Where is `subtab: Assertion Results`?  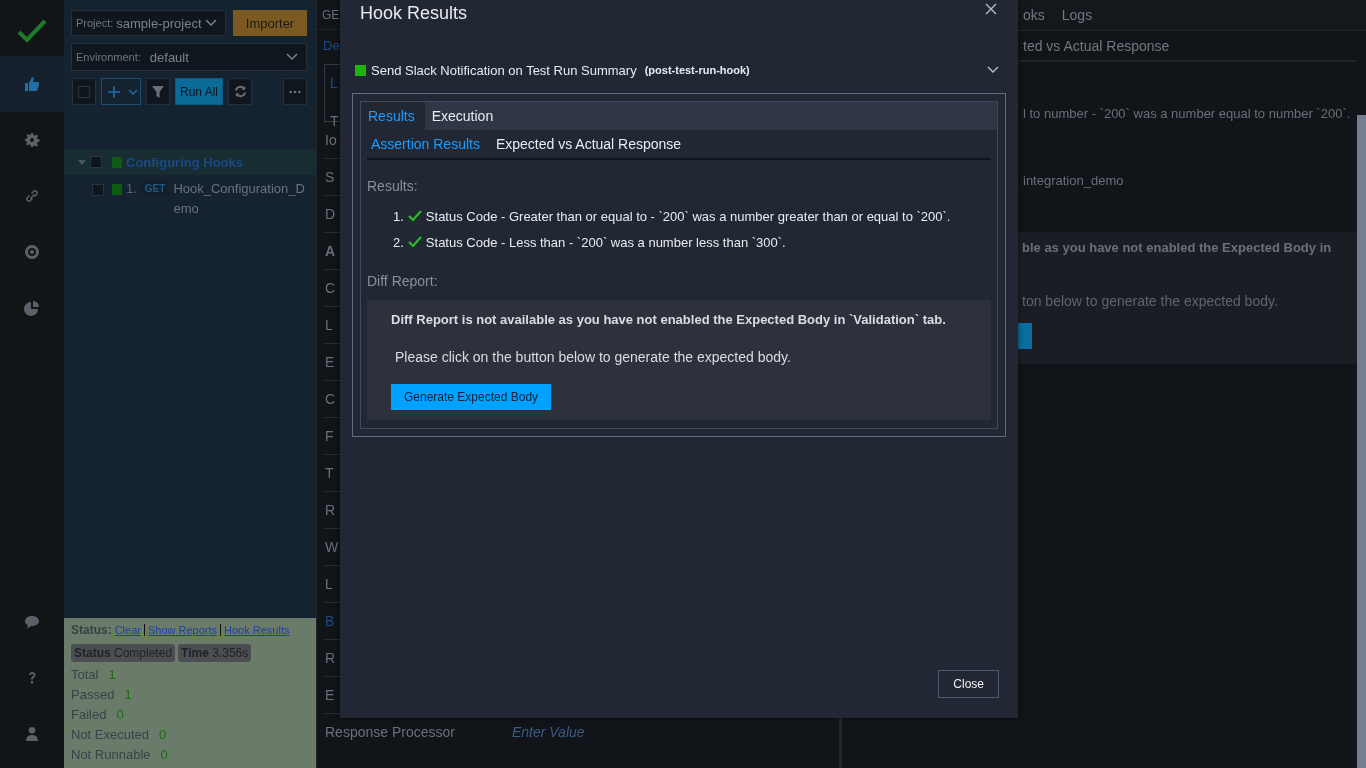
subtab: Assertion Results is located at coordinates (425, 144).